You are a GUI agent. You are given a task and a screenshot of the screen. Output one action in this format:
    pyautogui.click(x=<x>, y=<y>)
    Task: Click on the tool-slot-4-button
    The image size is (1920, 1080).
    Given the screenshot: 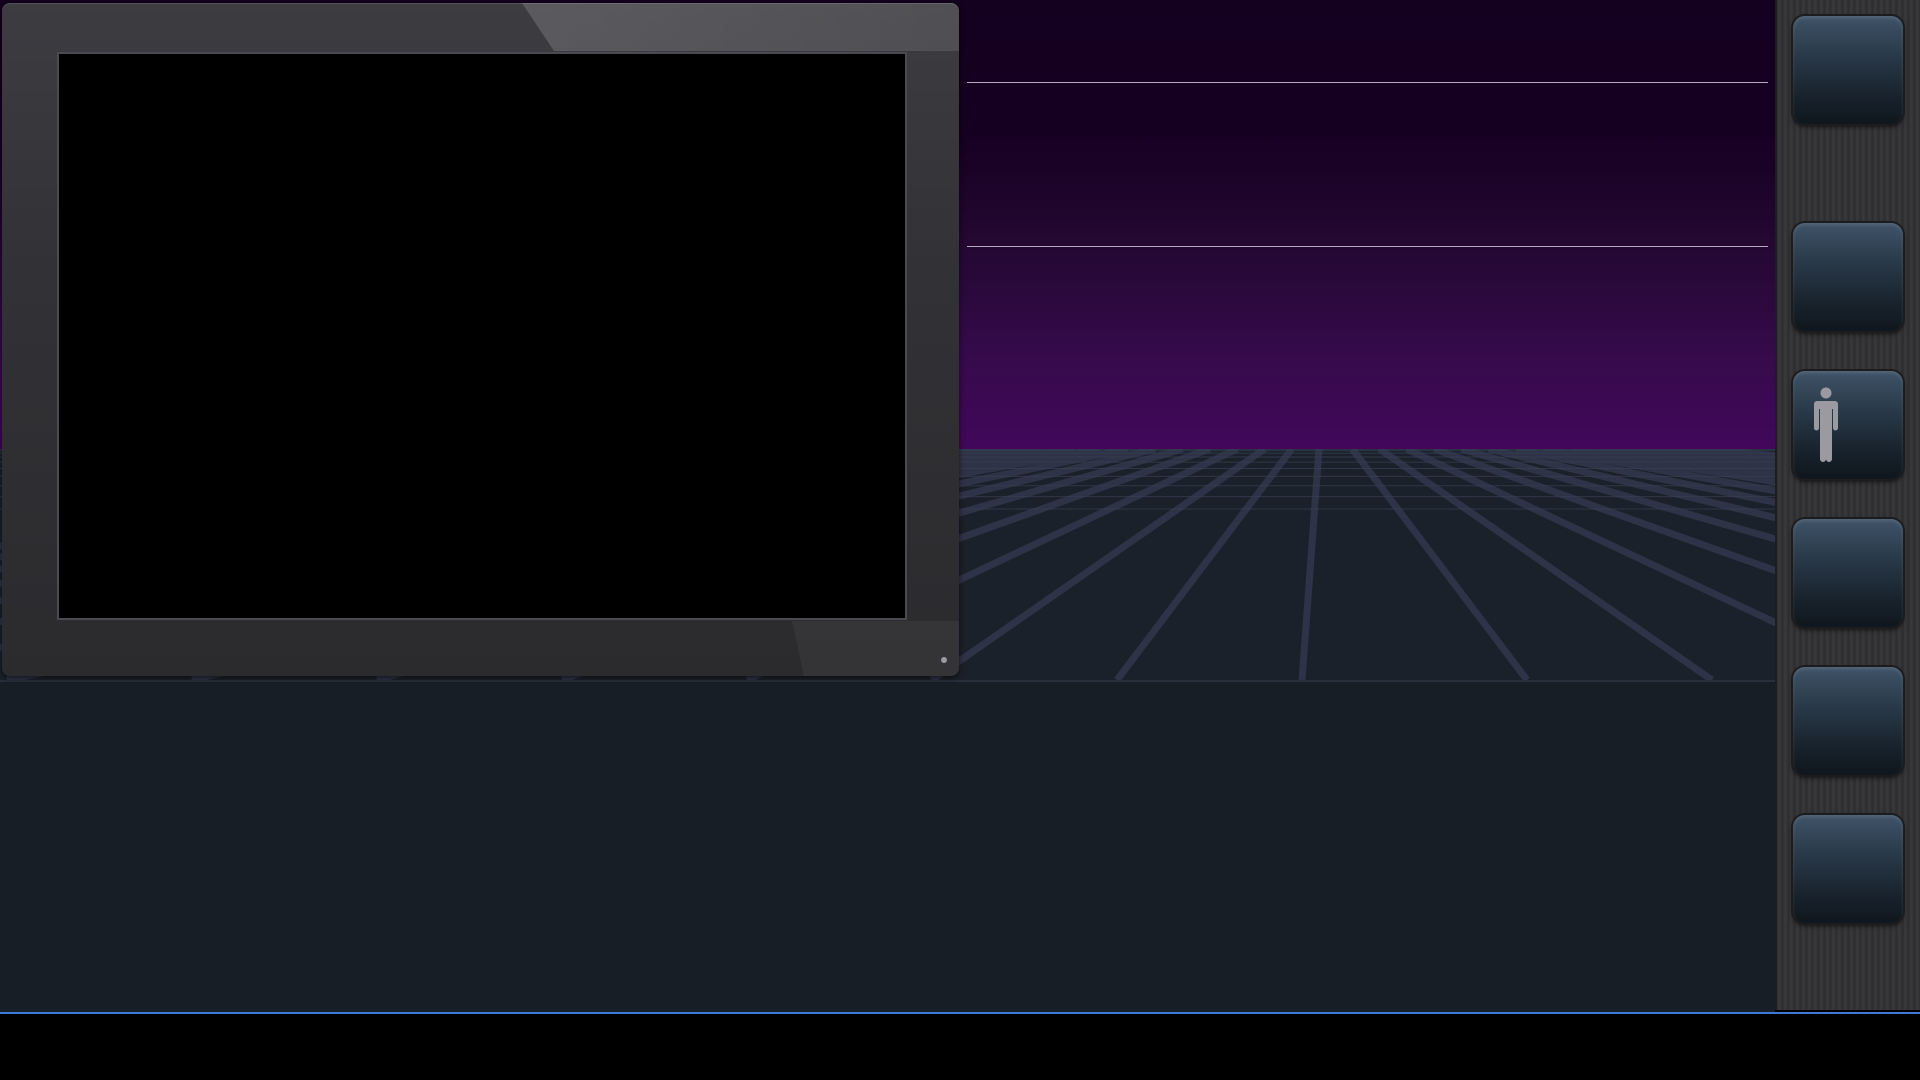 What is the action you would take?
    pyautogui.click(x=1848, y=573)
    